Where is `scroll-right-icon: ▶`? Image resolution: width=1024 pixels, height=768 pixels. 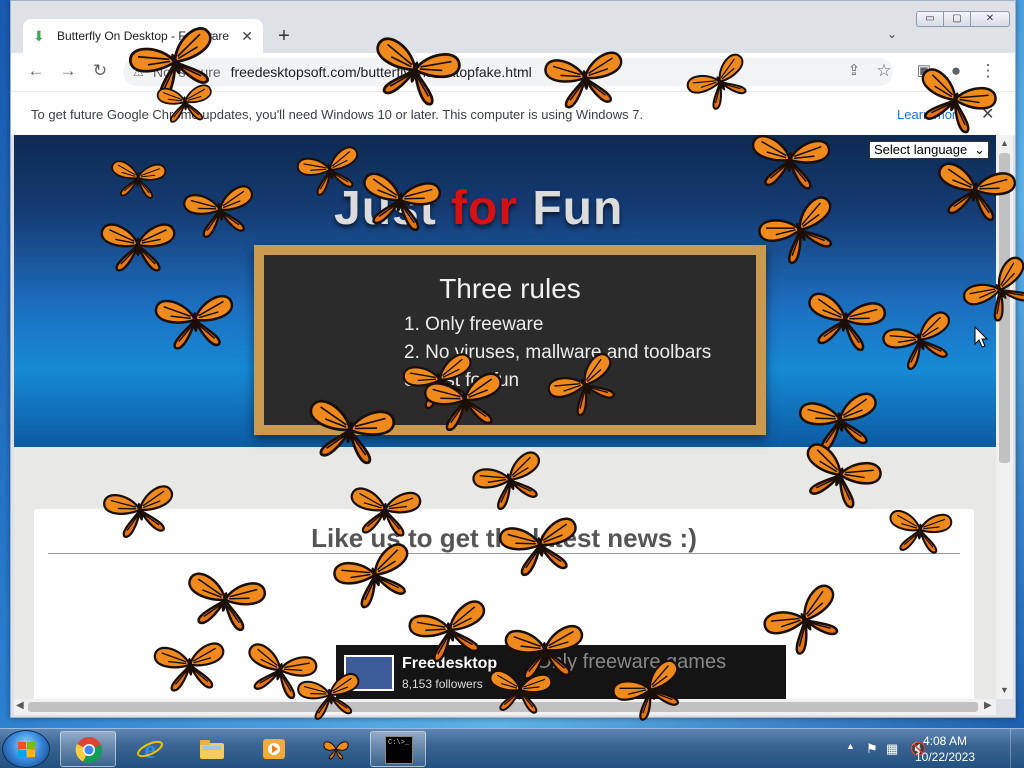
scroll-right-icon: ▶ is located at coordinates (988, 705).